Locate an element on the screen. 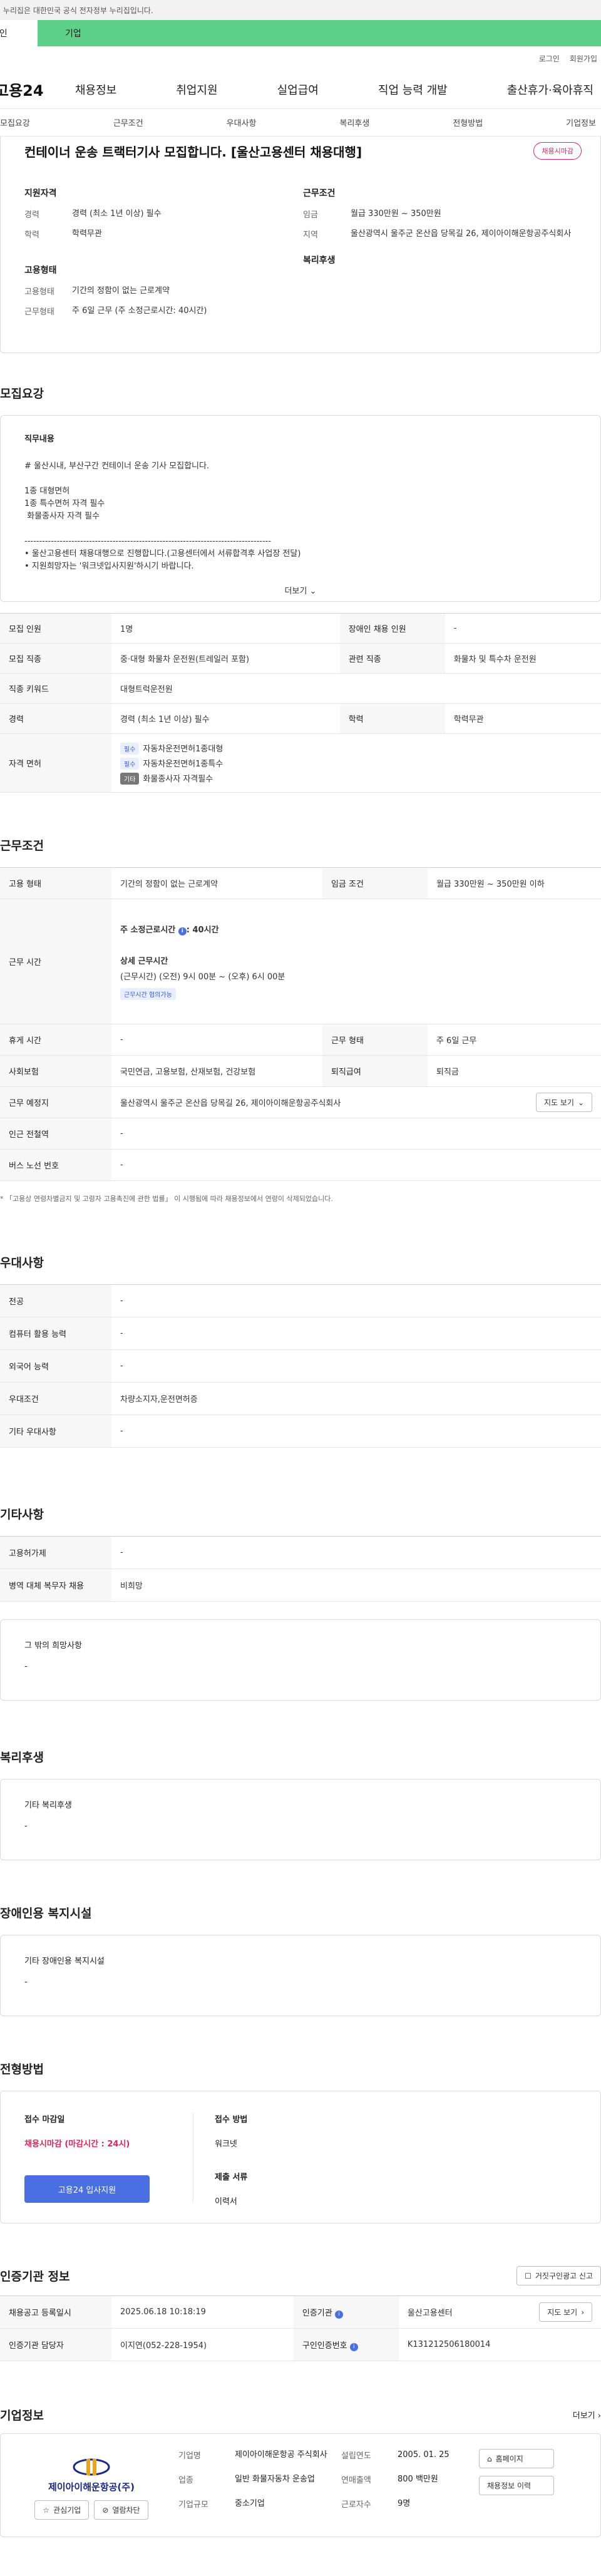 This screenshot has height=2576, width=601. gnb-item-employment-support: 취업지원 is located at coordinates (196, 90).